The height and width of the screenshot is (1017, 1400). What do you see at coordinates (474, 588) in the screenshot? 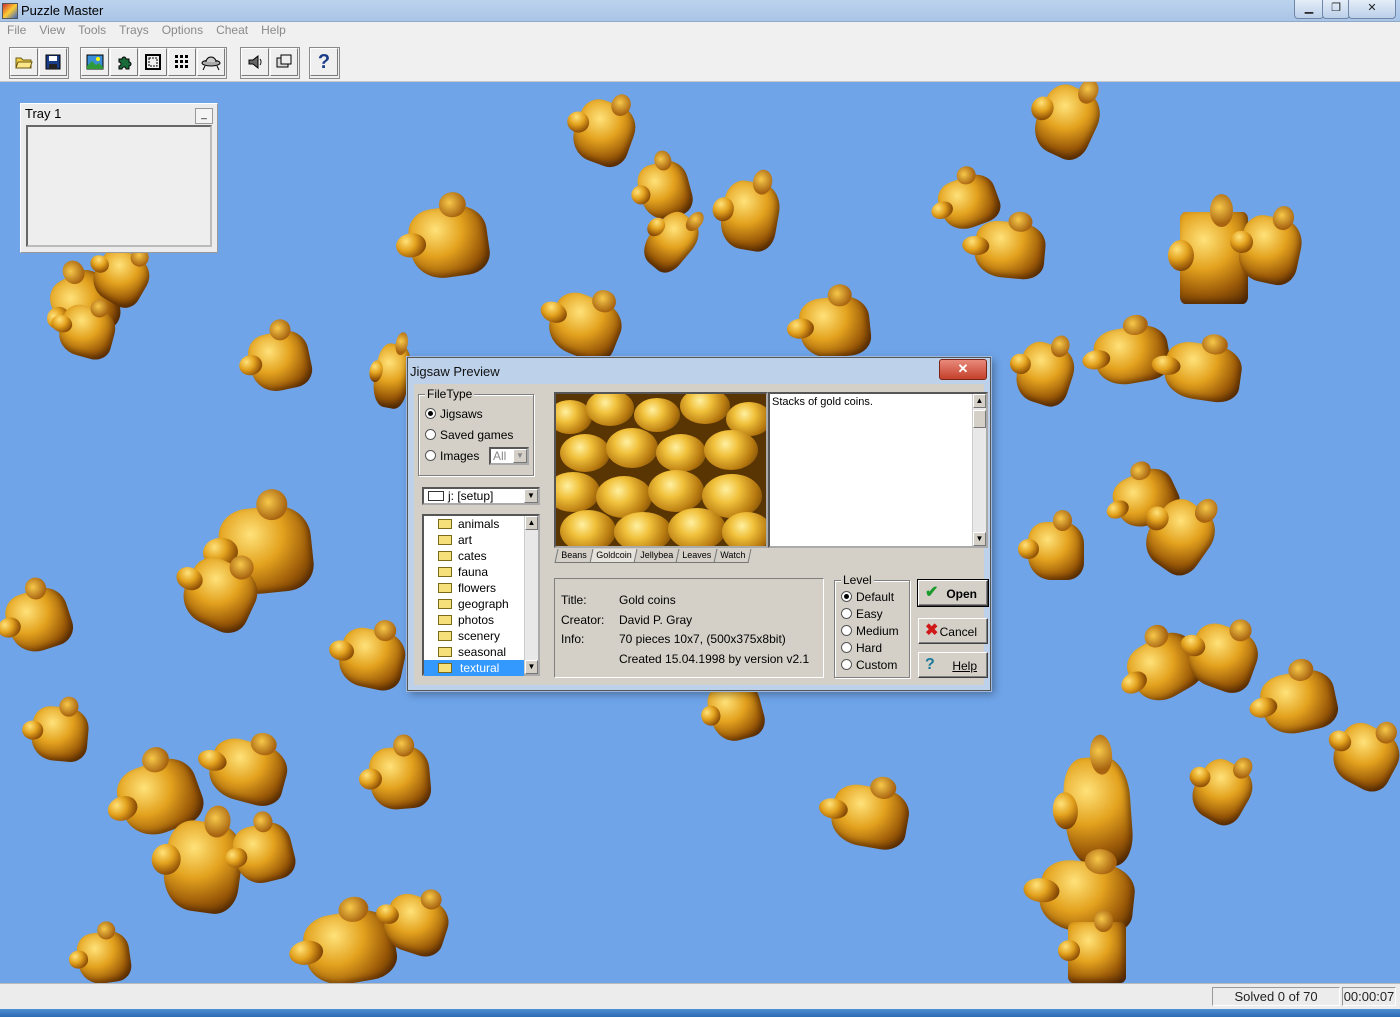
I see `list-item: flowers` at bounding box center [474, 588].